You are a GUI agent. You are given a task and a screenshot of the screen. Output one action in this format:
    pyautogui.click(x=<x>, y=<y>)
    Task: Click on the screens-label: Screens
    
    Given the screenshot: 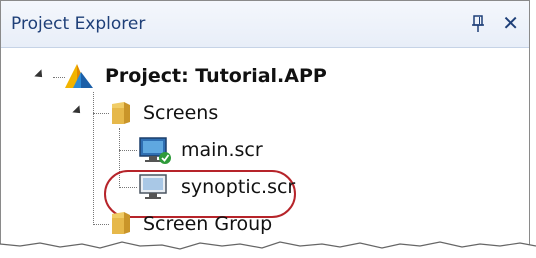 What is the action you would take?
    pyautogui.click(x=181, y=113)
    